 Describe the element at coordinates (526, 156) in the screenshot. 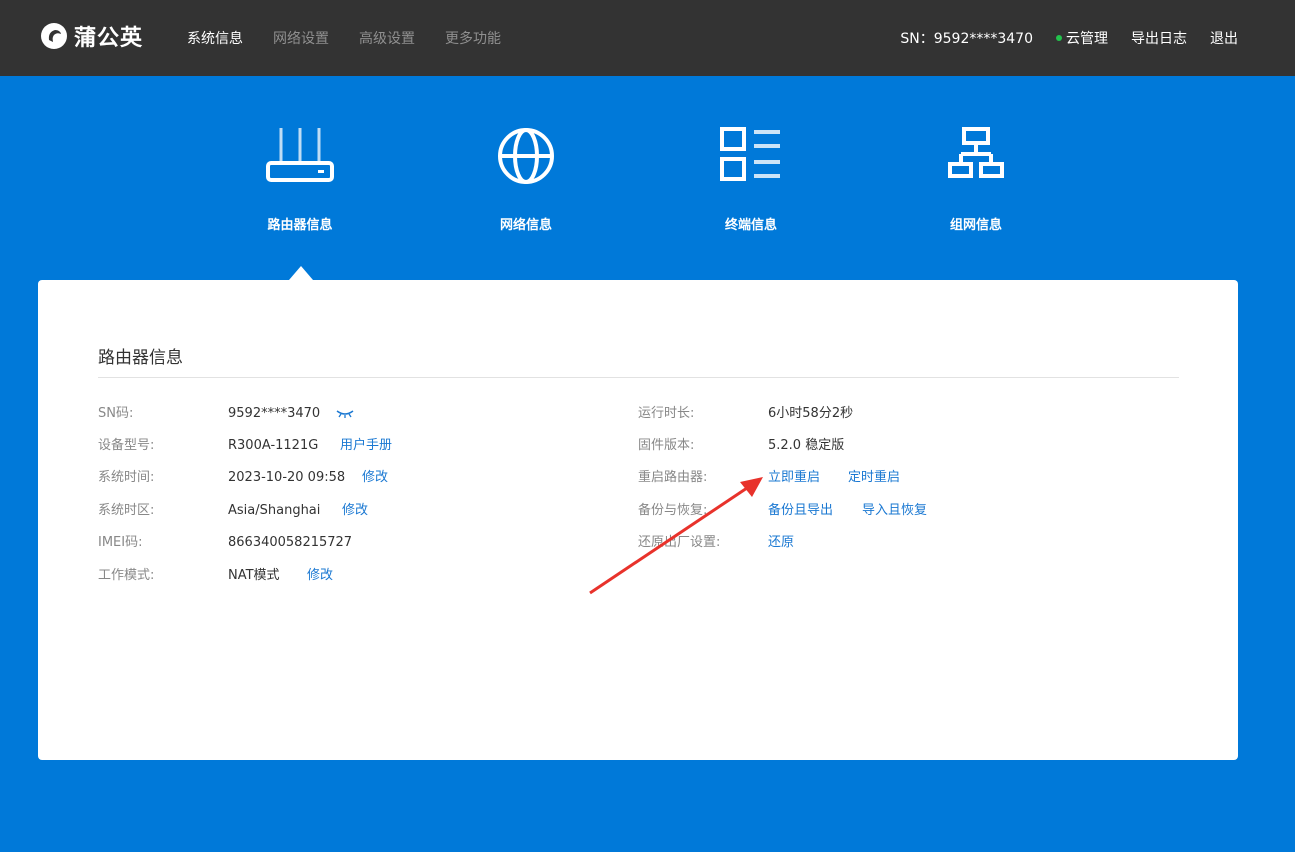

I see `globe-icon` at that location.